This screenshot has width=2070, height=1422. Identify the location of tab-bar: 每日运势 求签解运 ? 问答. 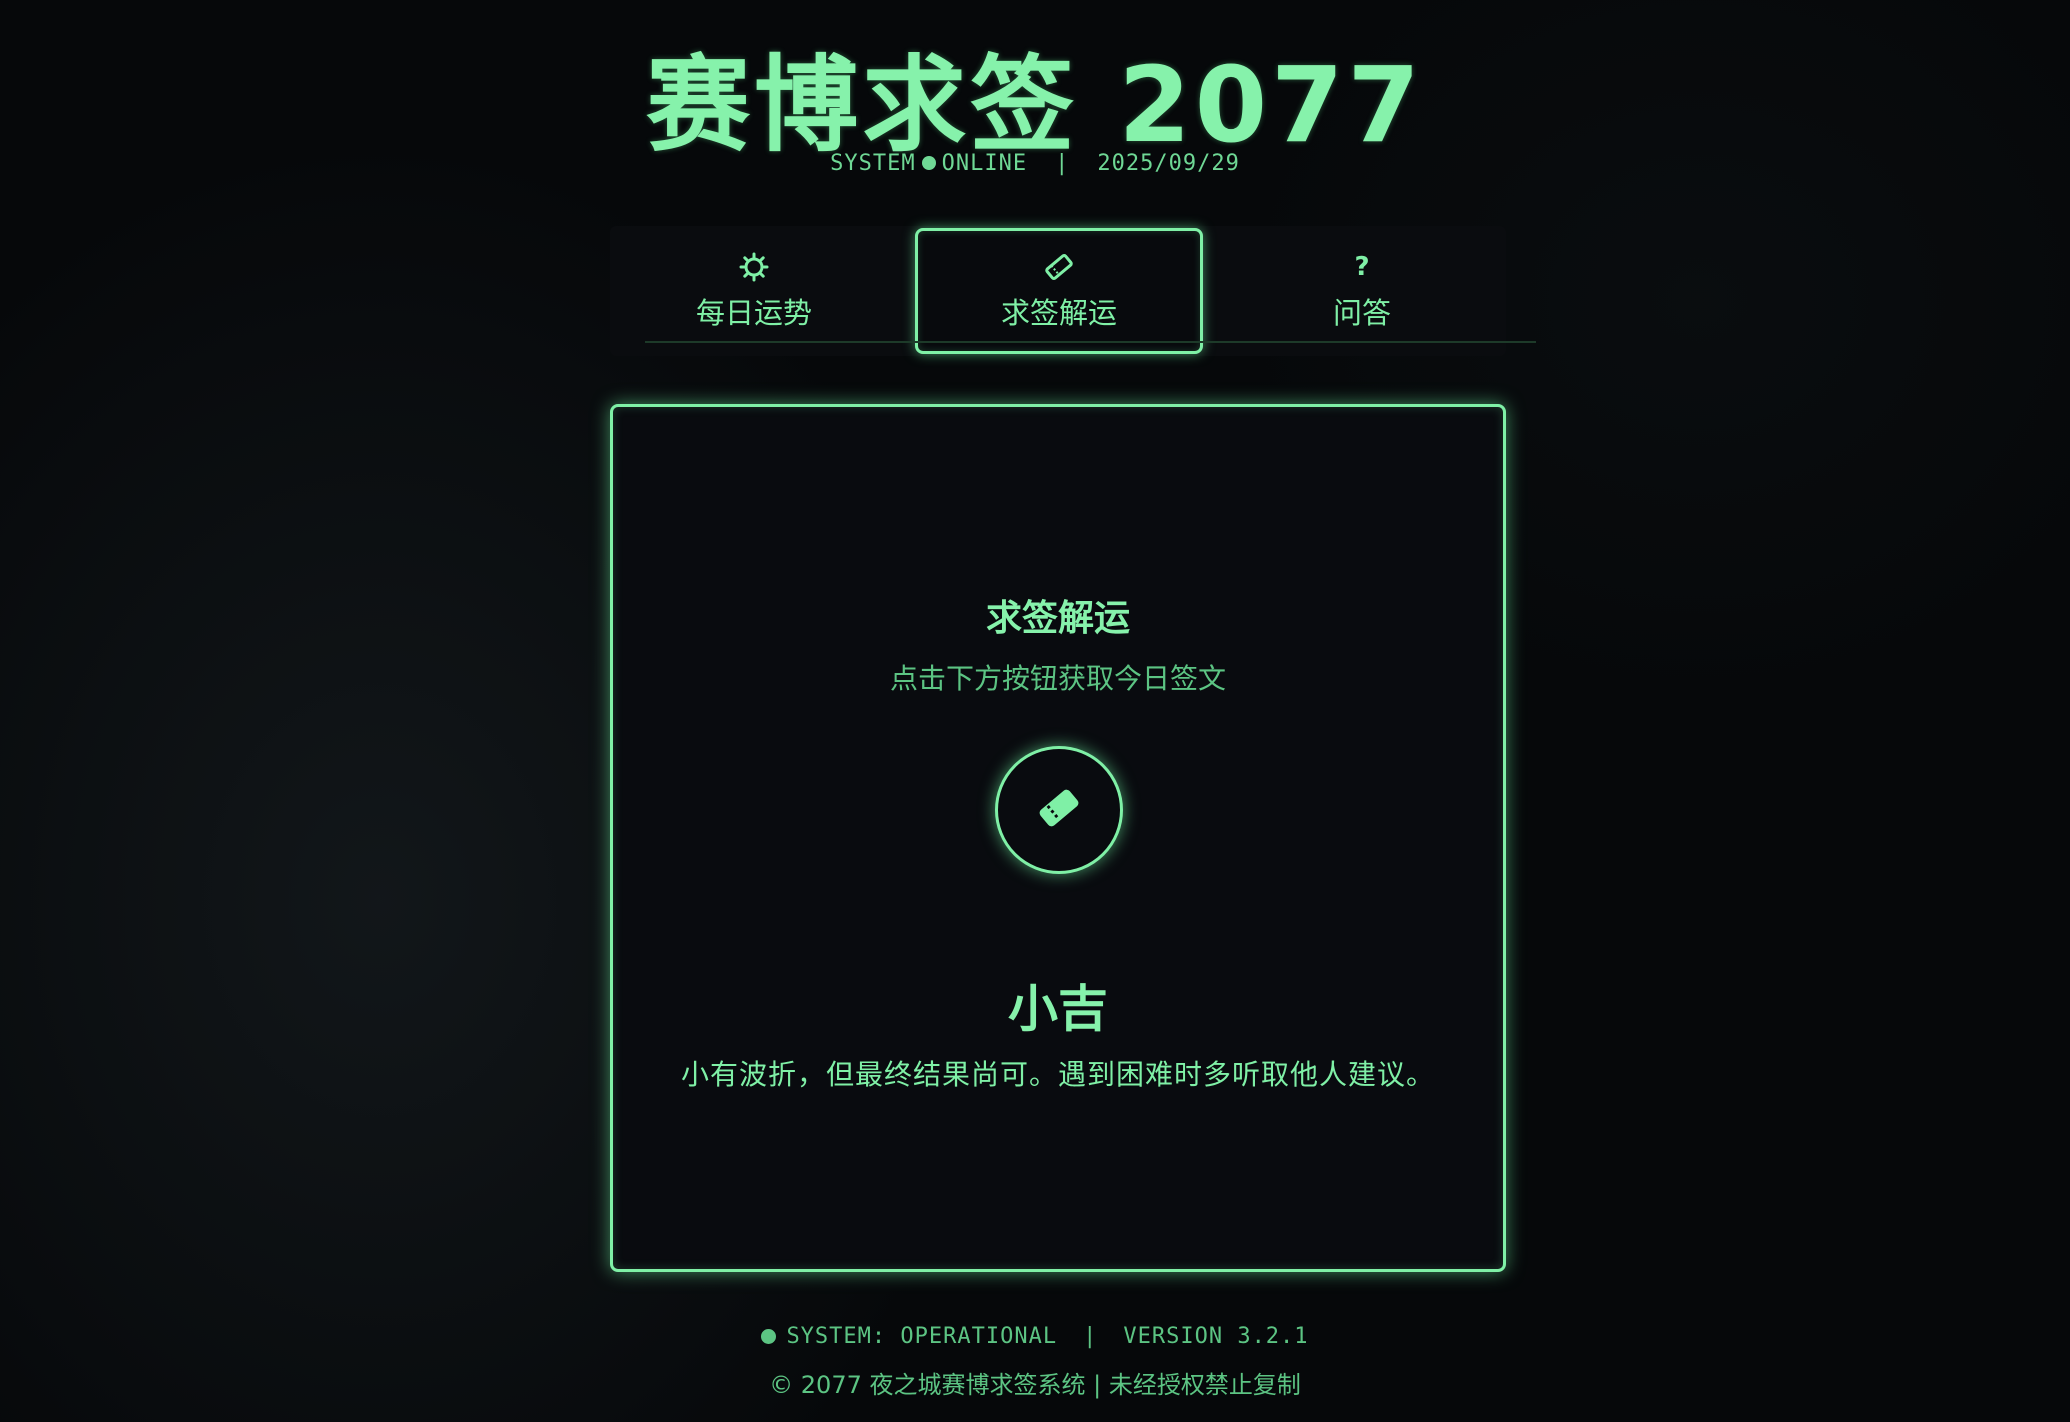
(1058, 291).